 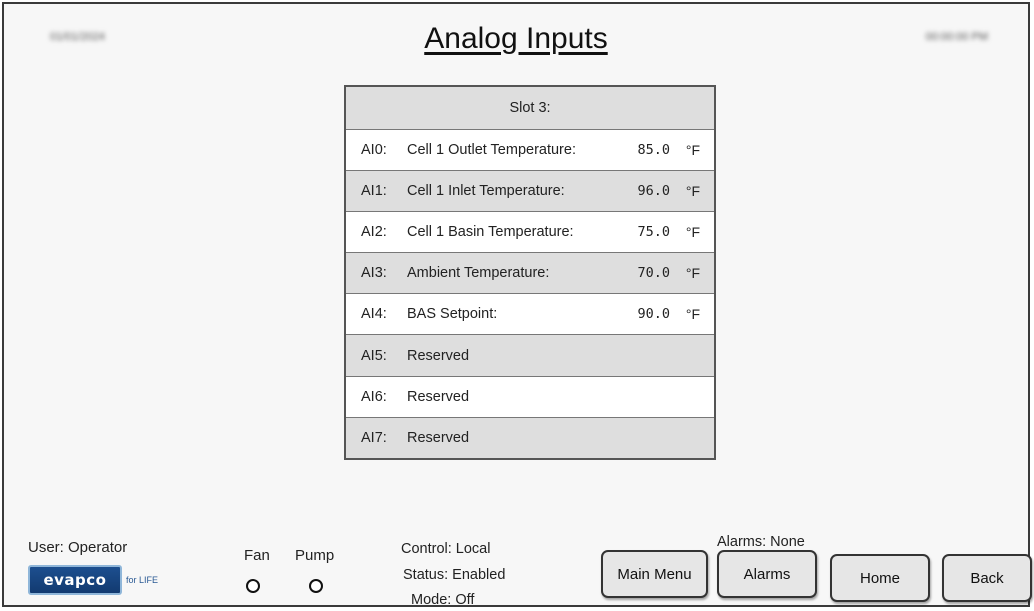 What do you see at coordinates (454, 575) in the screenshot?
I see `enabled-status: Status: Enabled` at bounding box center [454, 575].